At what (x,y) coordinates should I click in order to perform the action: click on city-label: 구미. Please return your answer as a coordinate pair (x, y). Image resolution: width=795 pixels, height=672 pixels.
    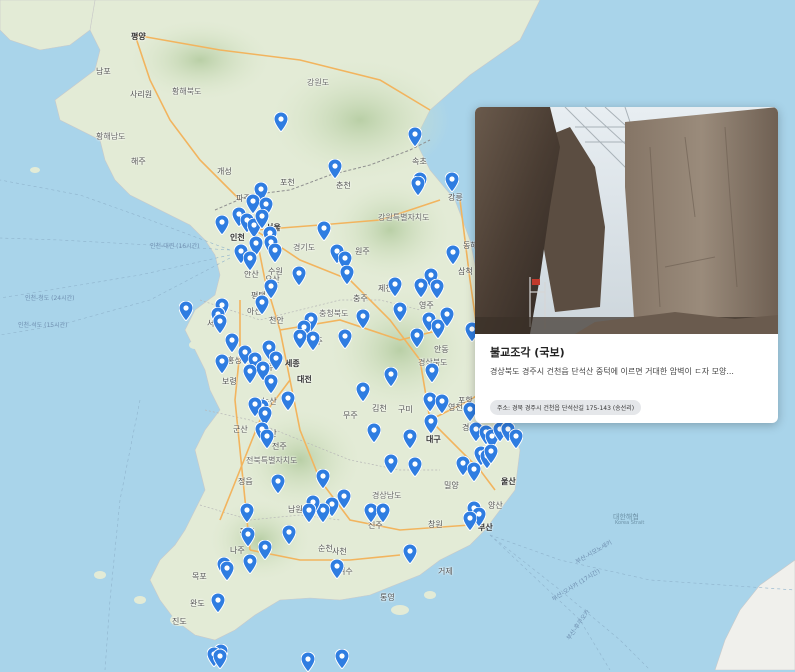
    Looking at the image, I should click on (405, 409).